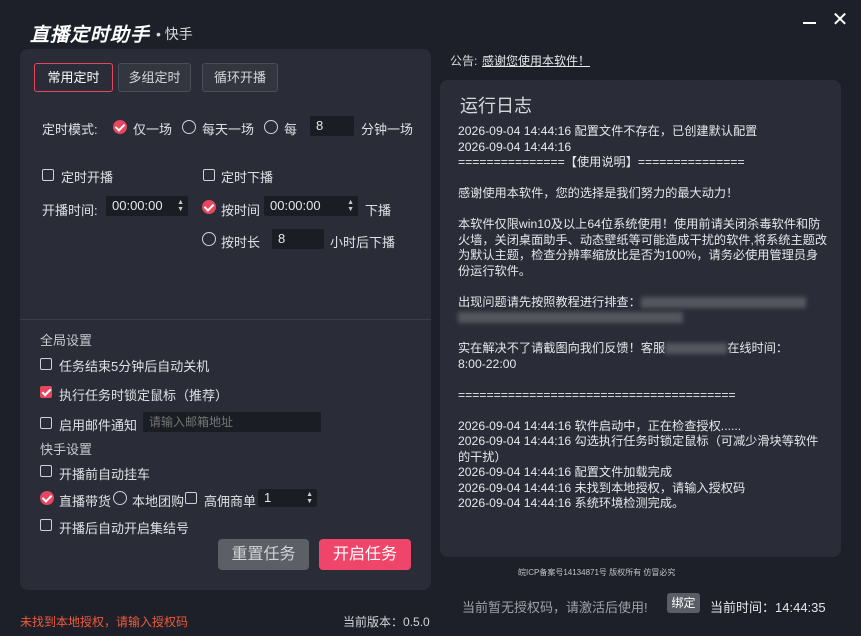  Describe the element at coordinates (597, 394) in the screenshot. I see `log-line: =======================================` at that location.